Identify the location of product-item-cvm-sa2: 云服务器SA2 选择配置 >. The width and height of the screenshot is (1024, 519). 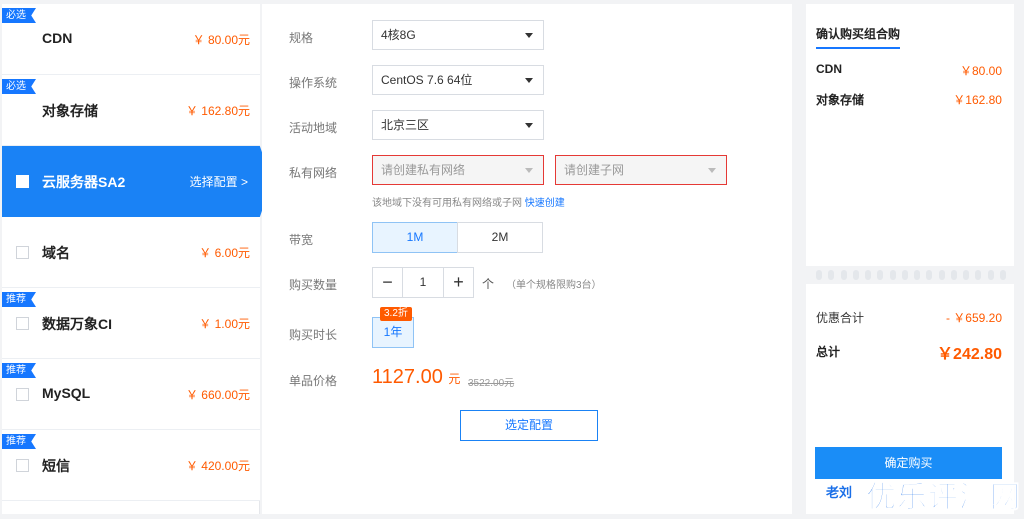
(137, 181).